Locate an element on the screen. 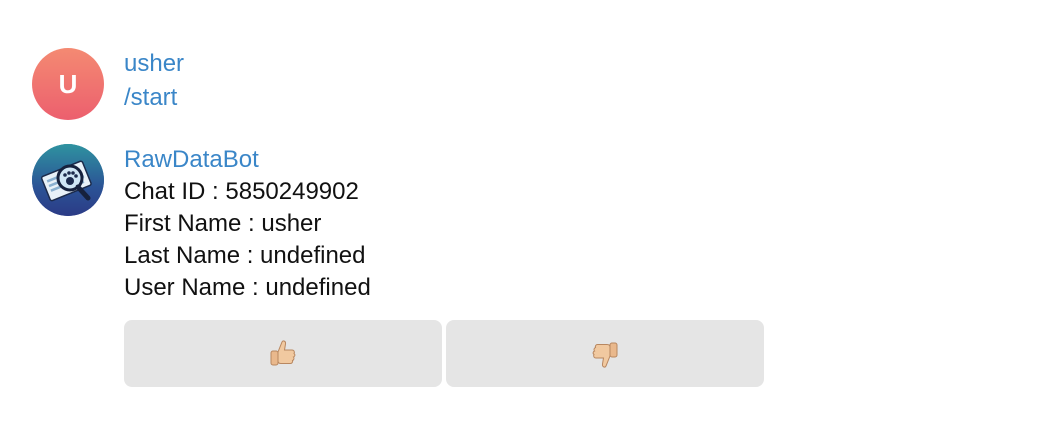  thumbs-up-button is located at coordinates (283, 353).